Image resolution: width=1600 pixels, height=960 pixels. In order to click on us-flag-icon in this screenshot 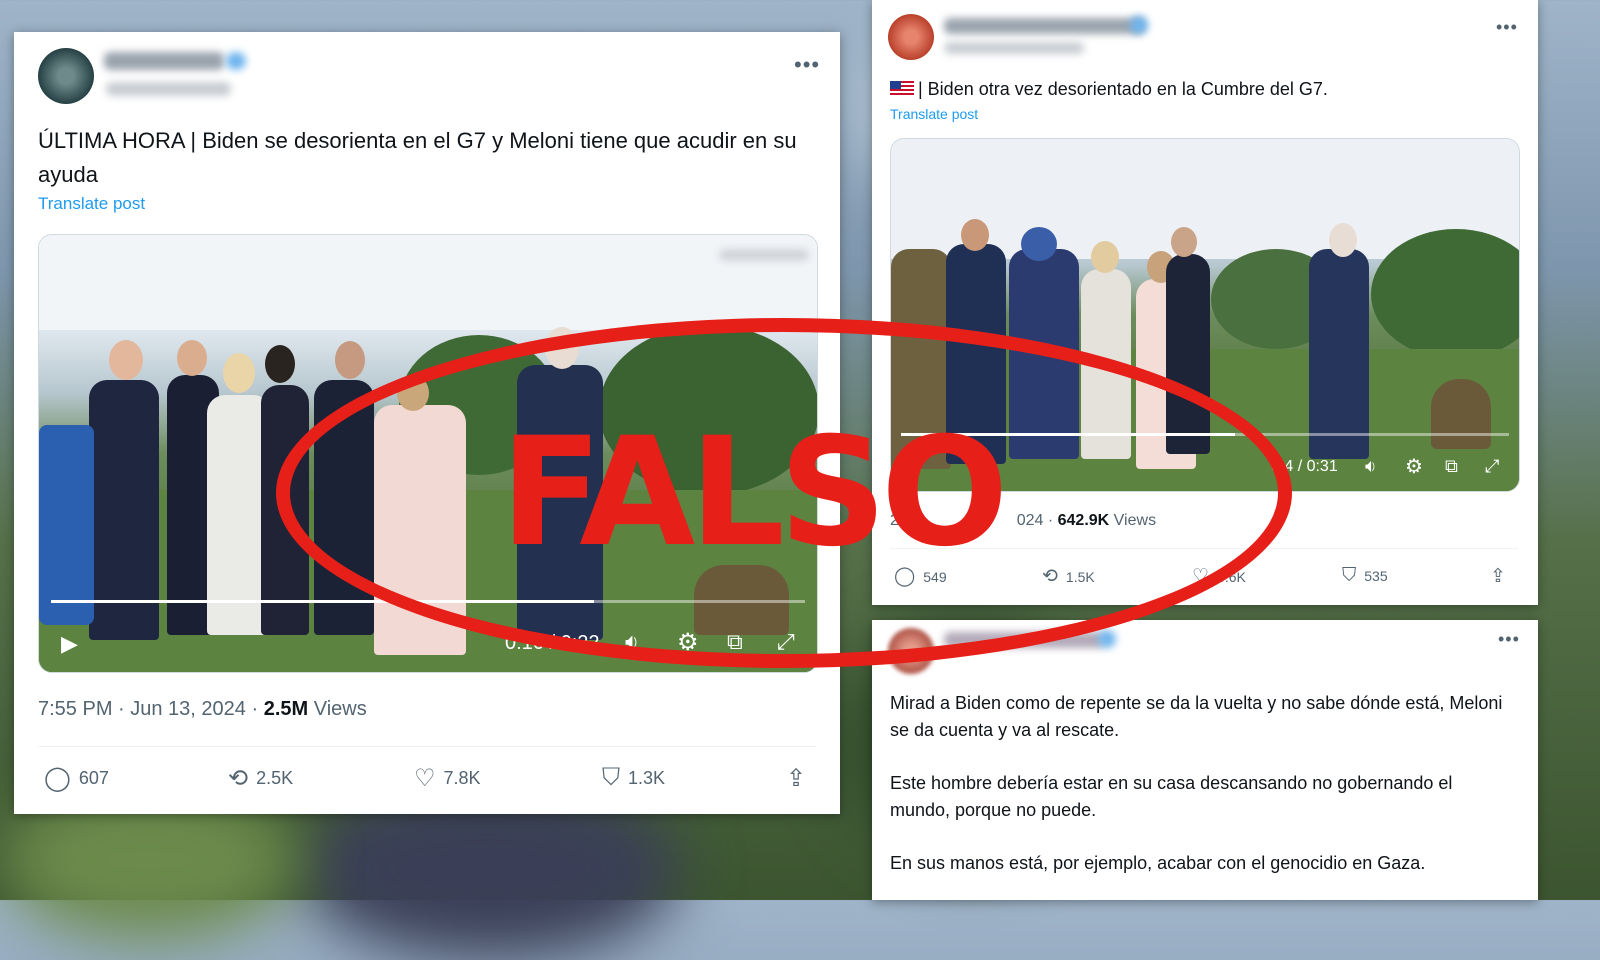, I will do `click(902, 88)`.